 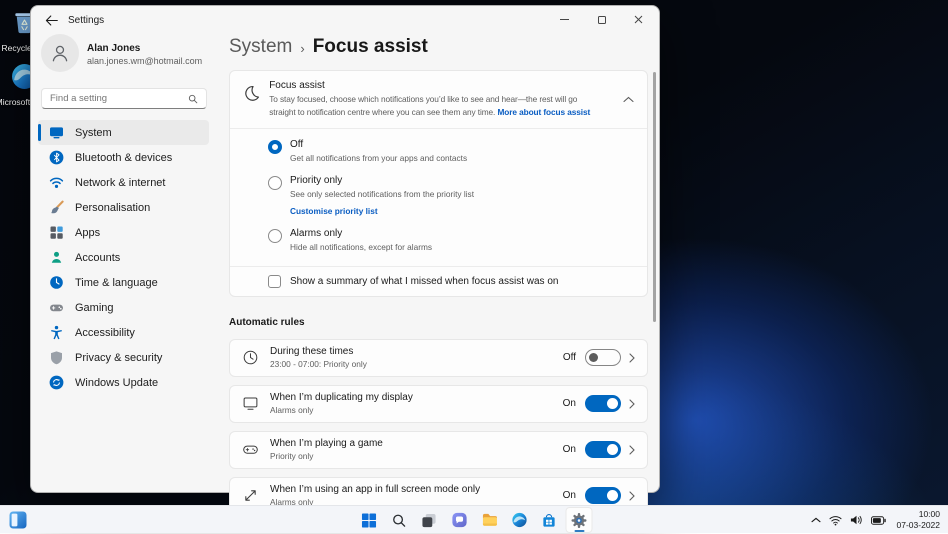 I want to click on sidebar-item-label: Time & language, so click(x=116, y=282).